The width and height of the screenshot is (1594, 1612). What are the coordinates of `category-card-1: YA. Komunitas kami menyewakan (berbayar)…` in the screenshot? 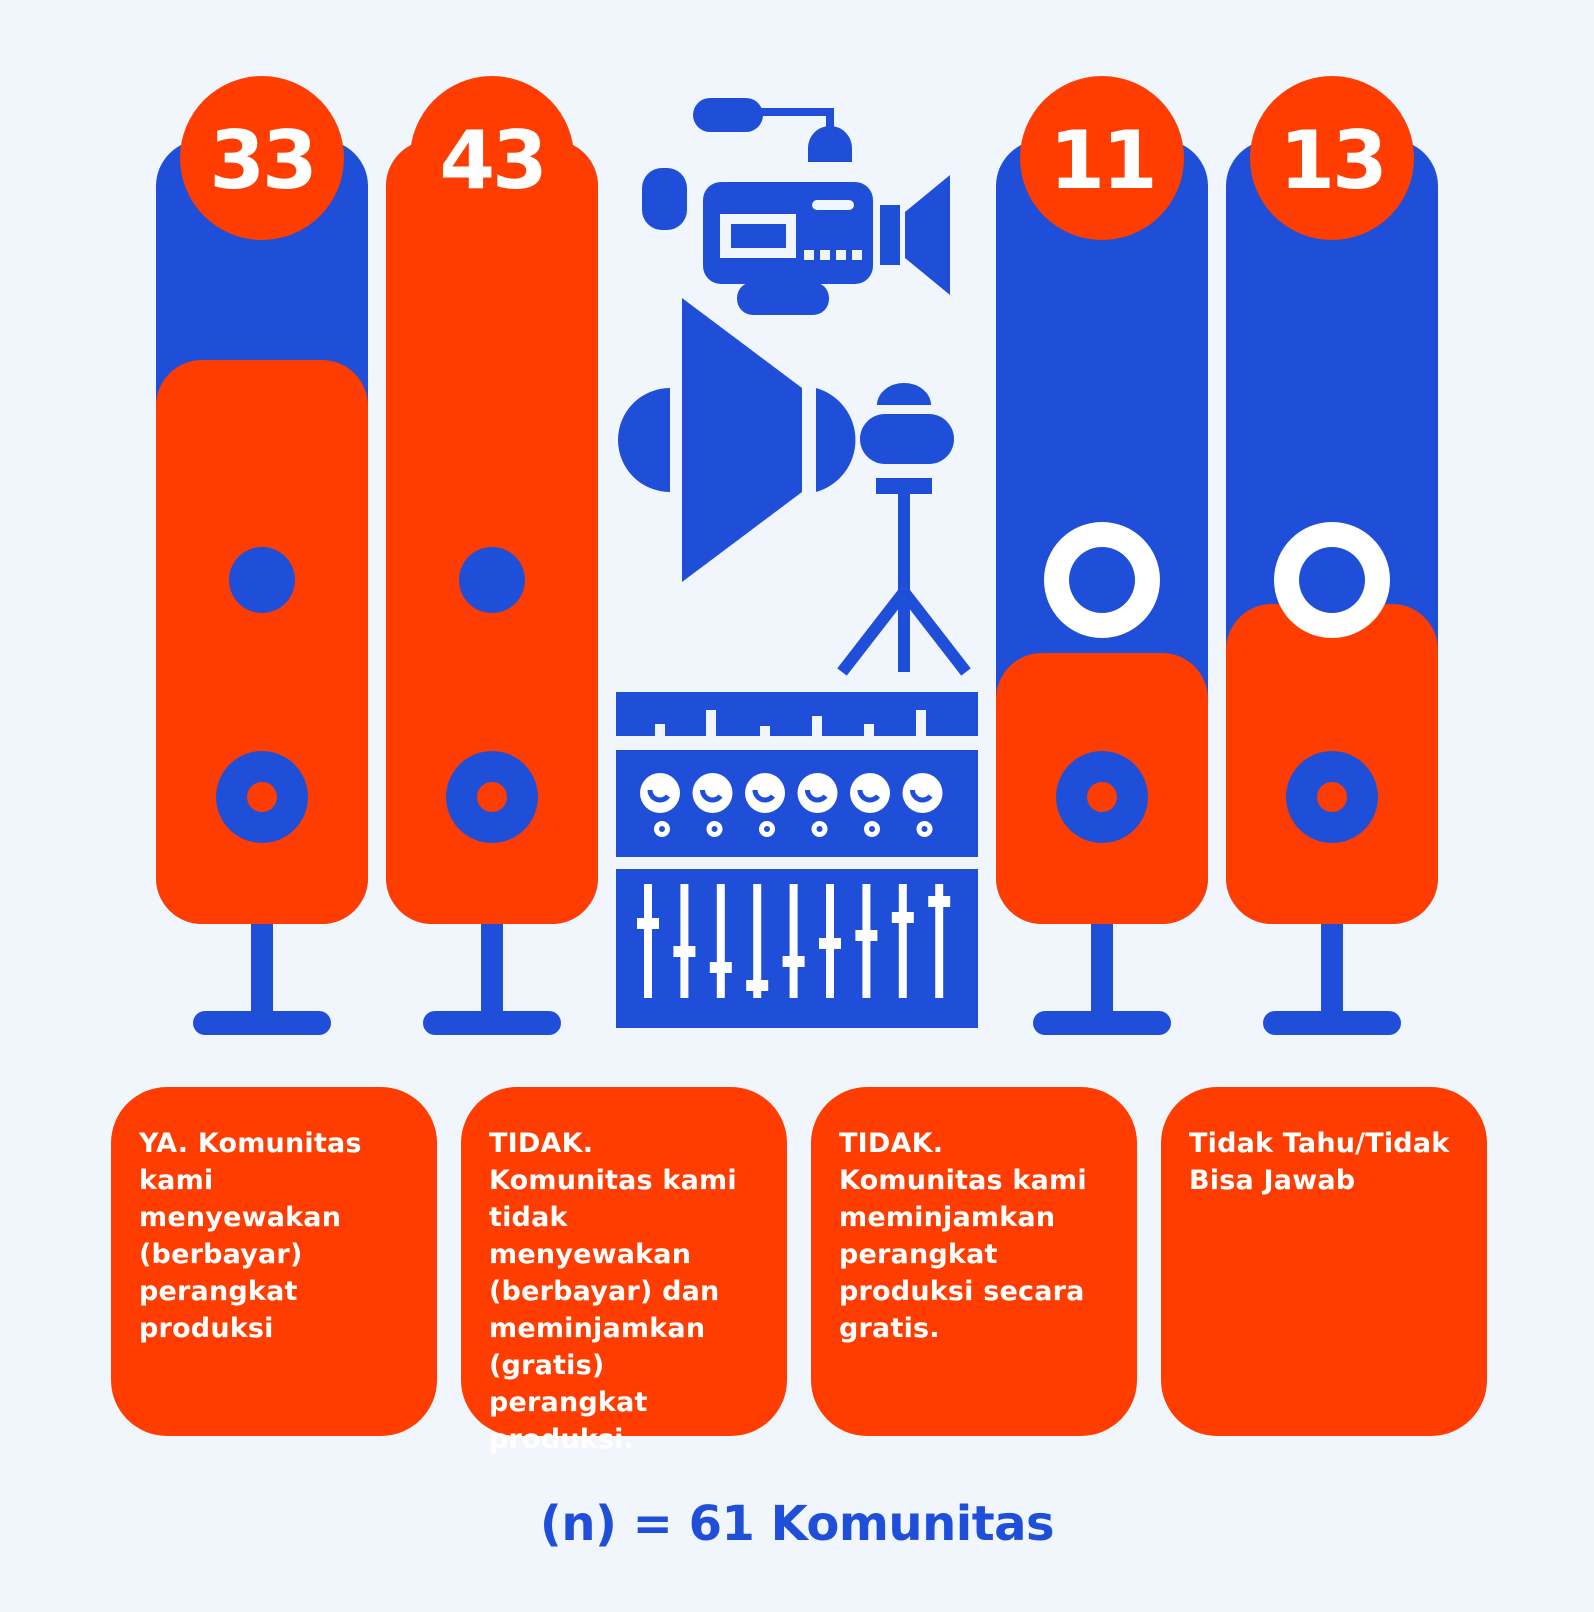 It's located at (274, 1261).